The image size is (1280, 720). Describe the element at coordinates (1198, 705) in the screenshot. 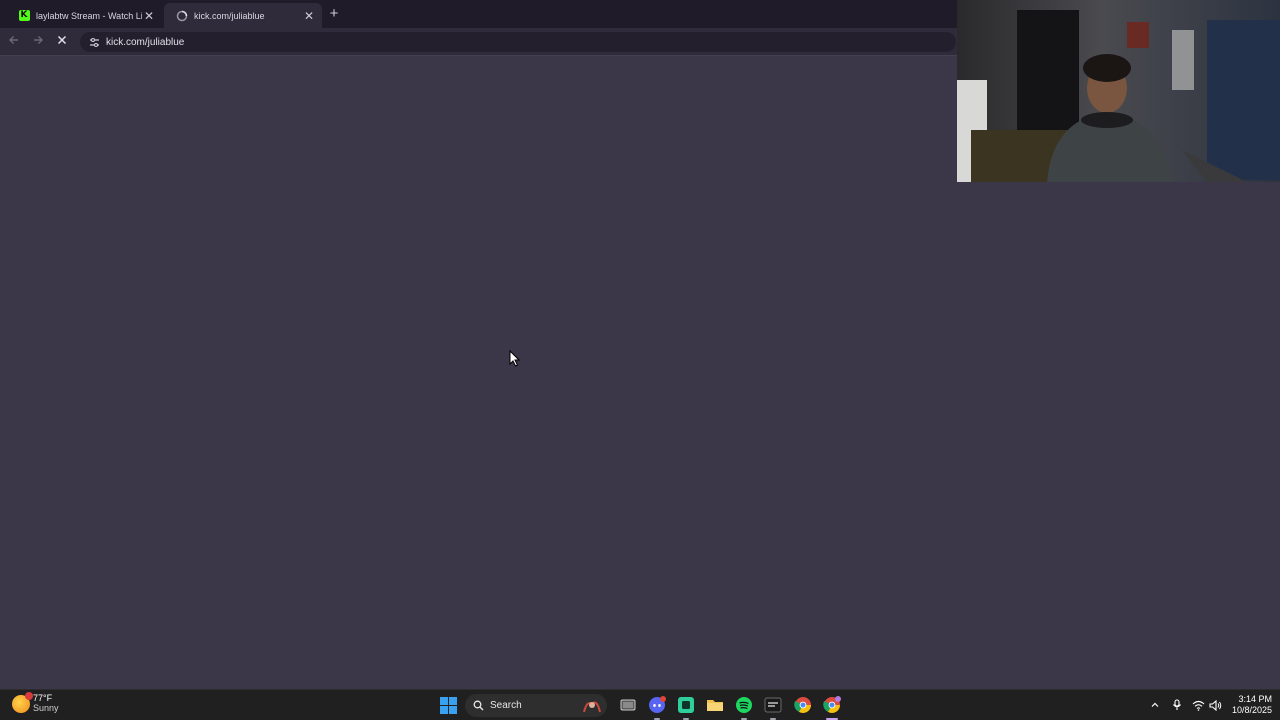

I see `wifi-icon` at that location.